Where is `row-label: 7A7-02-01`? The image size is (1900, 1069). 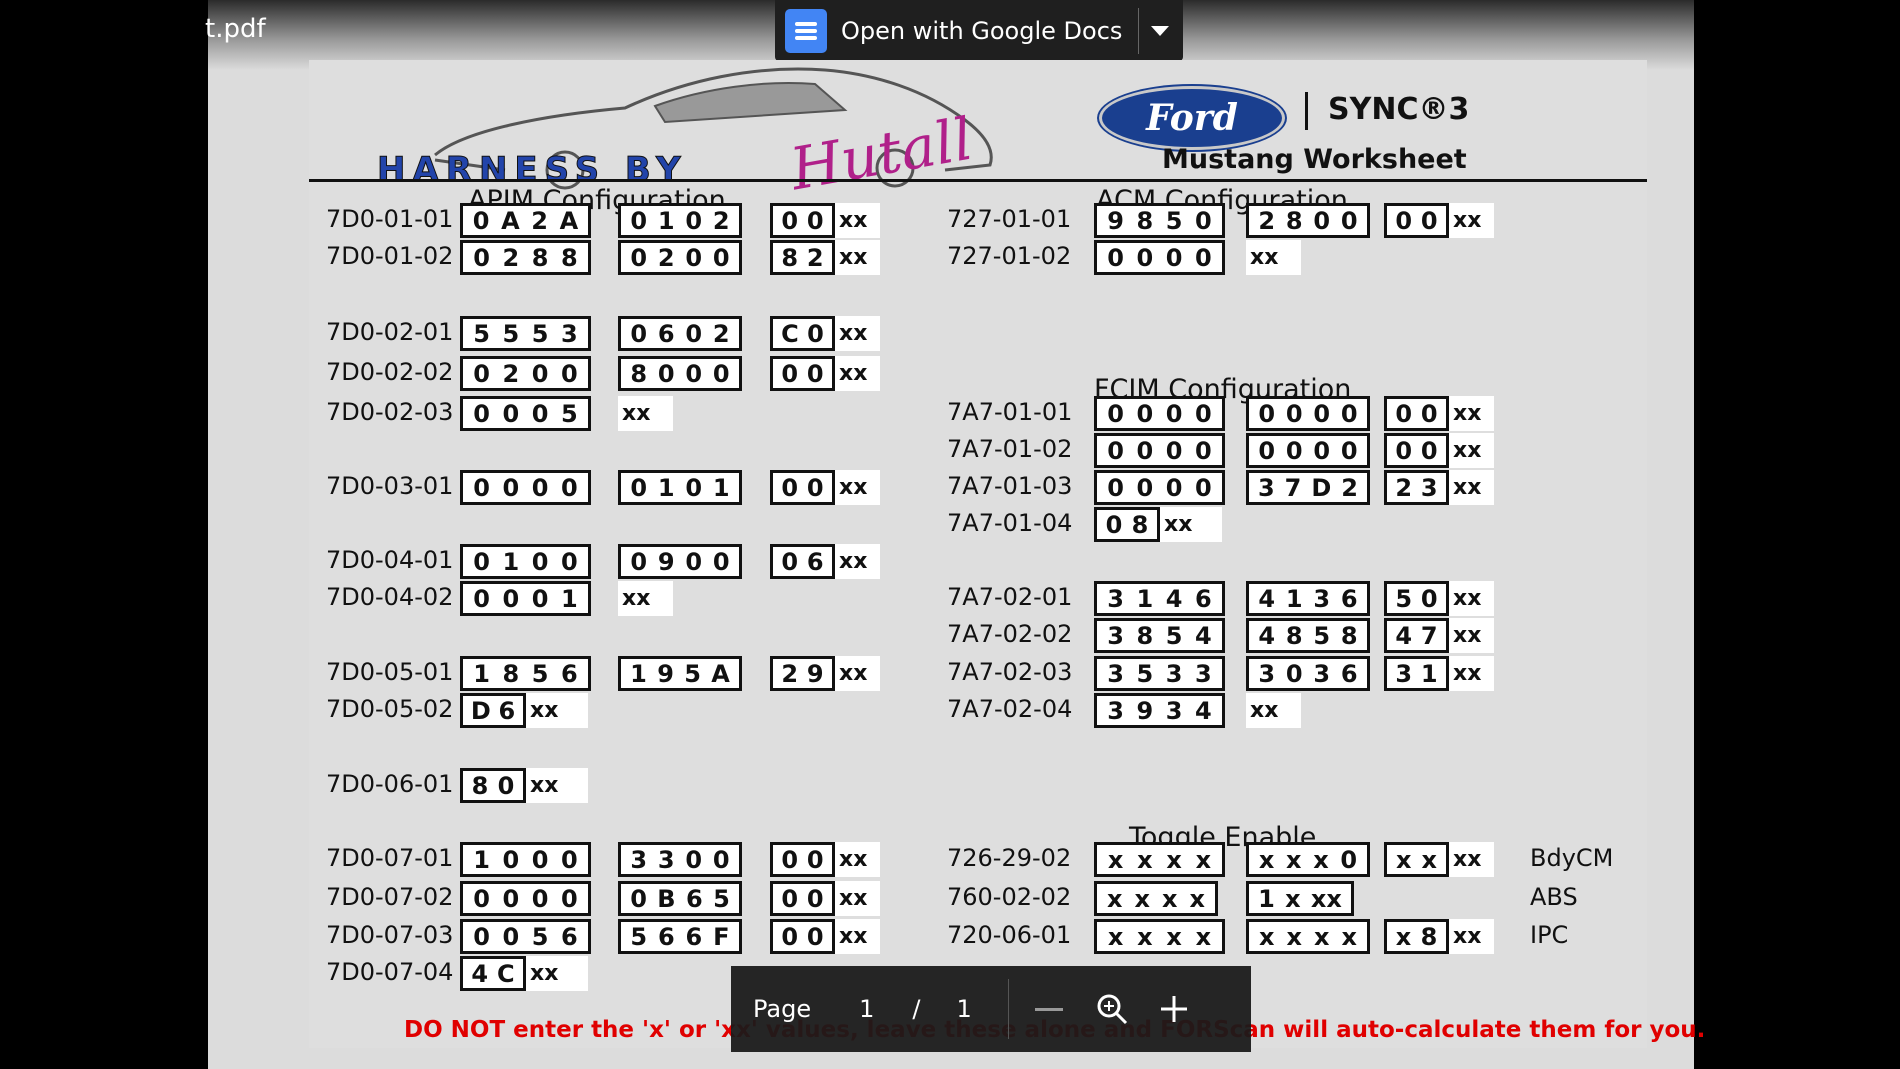
row-label: 7A7-02-01 is located at coordinates (1010, 597).